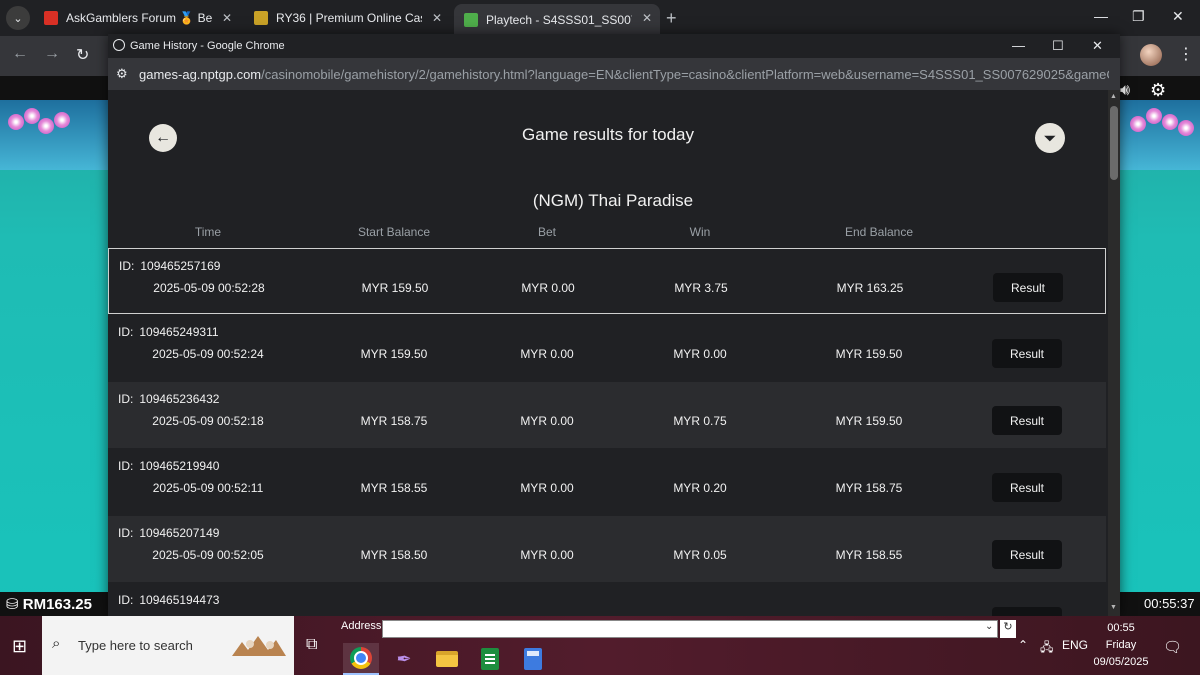  I want to click on tab-search-button: ⌄, so click(18, 18).